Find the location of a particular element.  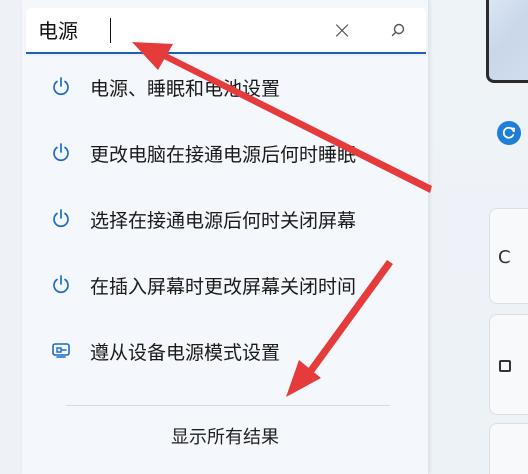

result-item: 更改电脑在接通电源后何时睡眠 is located at coordinates (225, 153).